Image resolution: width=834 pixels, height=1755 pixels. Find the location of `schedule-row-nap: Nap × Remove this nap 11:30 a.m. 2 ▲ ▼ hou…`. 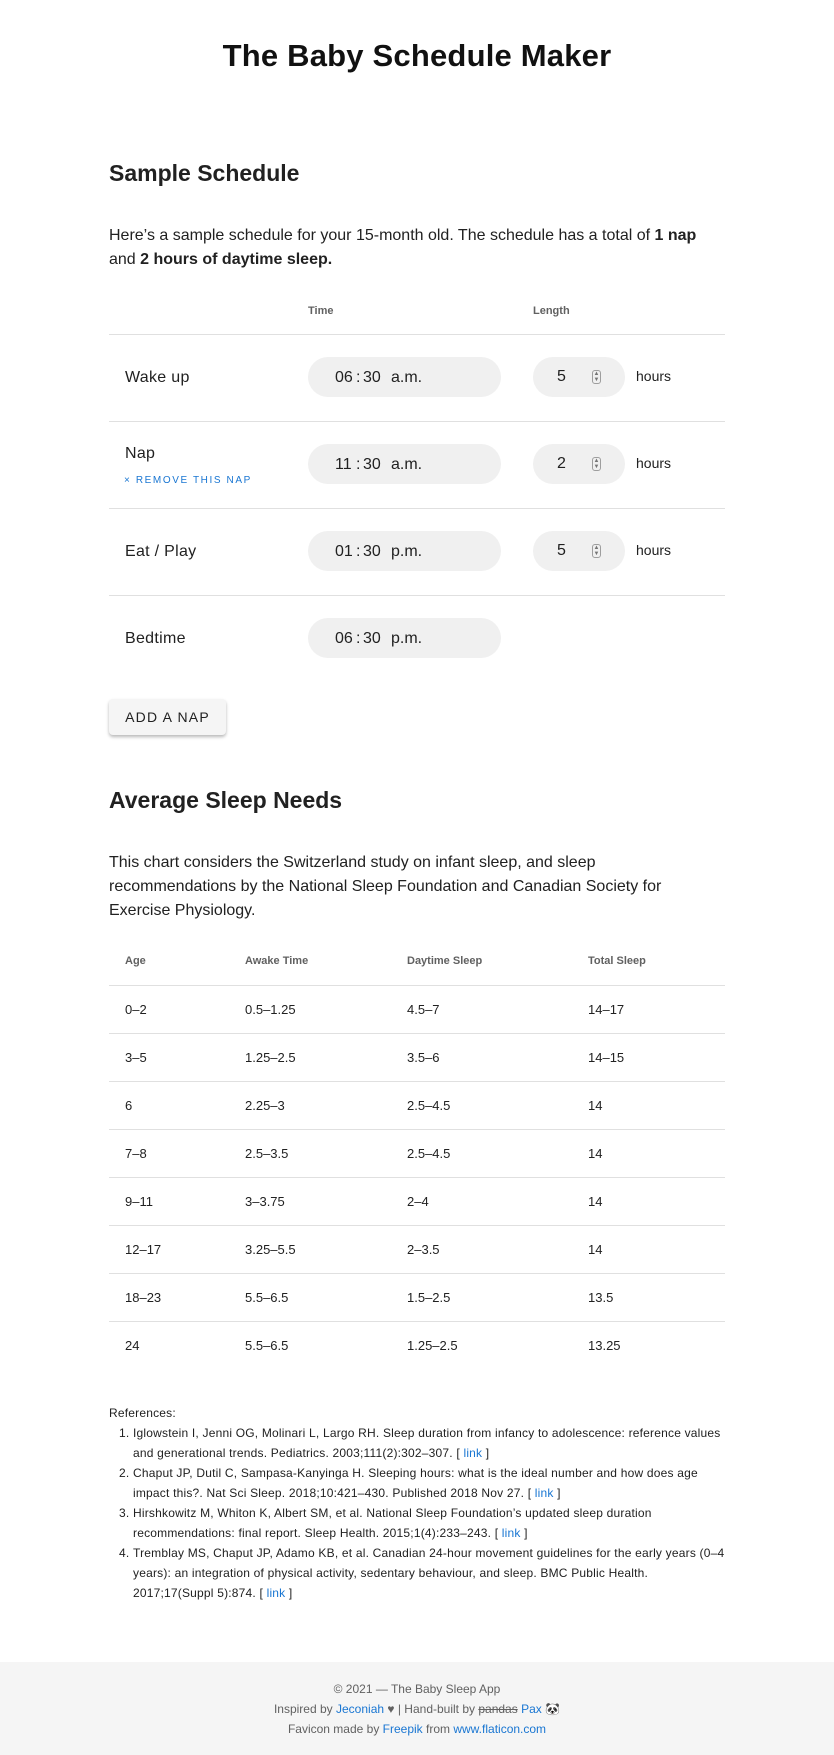

schedule-row-nap: Nap × Remove this nap 11:30 a.m. 2 ▲ ▼ hou… is located at coordinates (417, 464).